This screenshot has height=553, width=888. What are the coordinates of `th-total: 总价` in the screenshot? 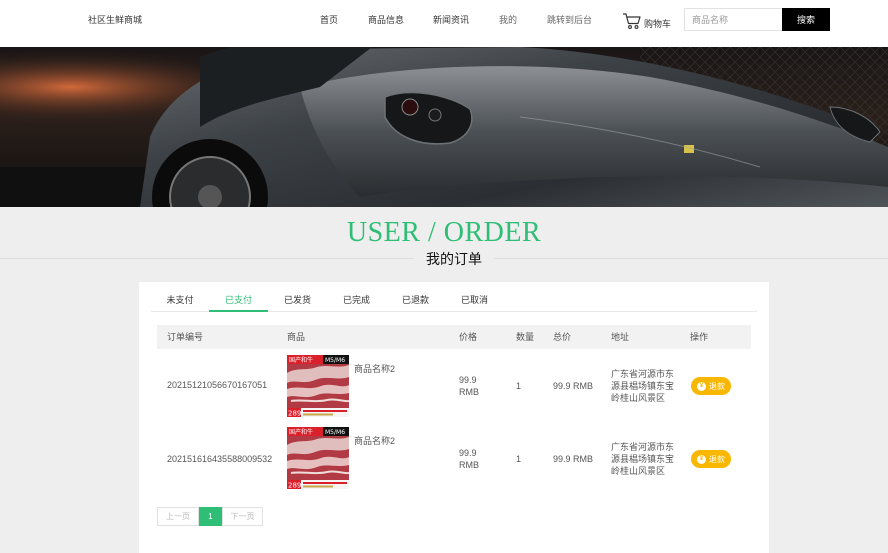 It's located at (562, 337).